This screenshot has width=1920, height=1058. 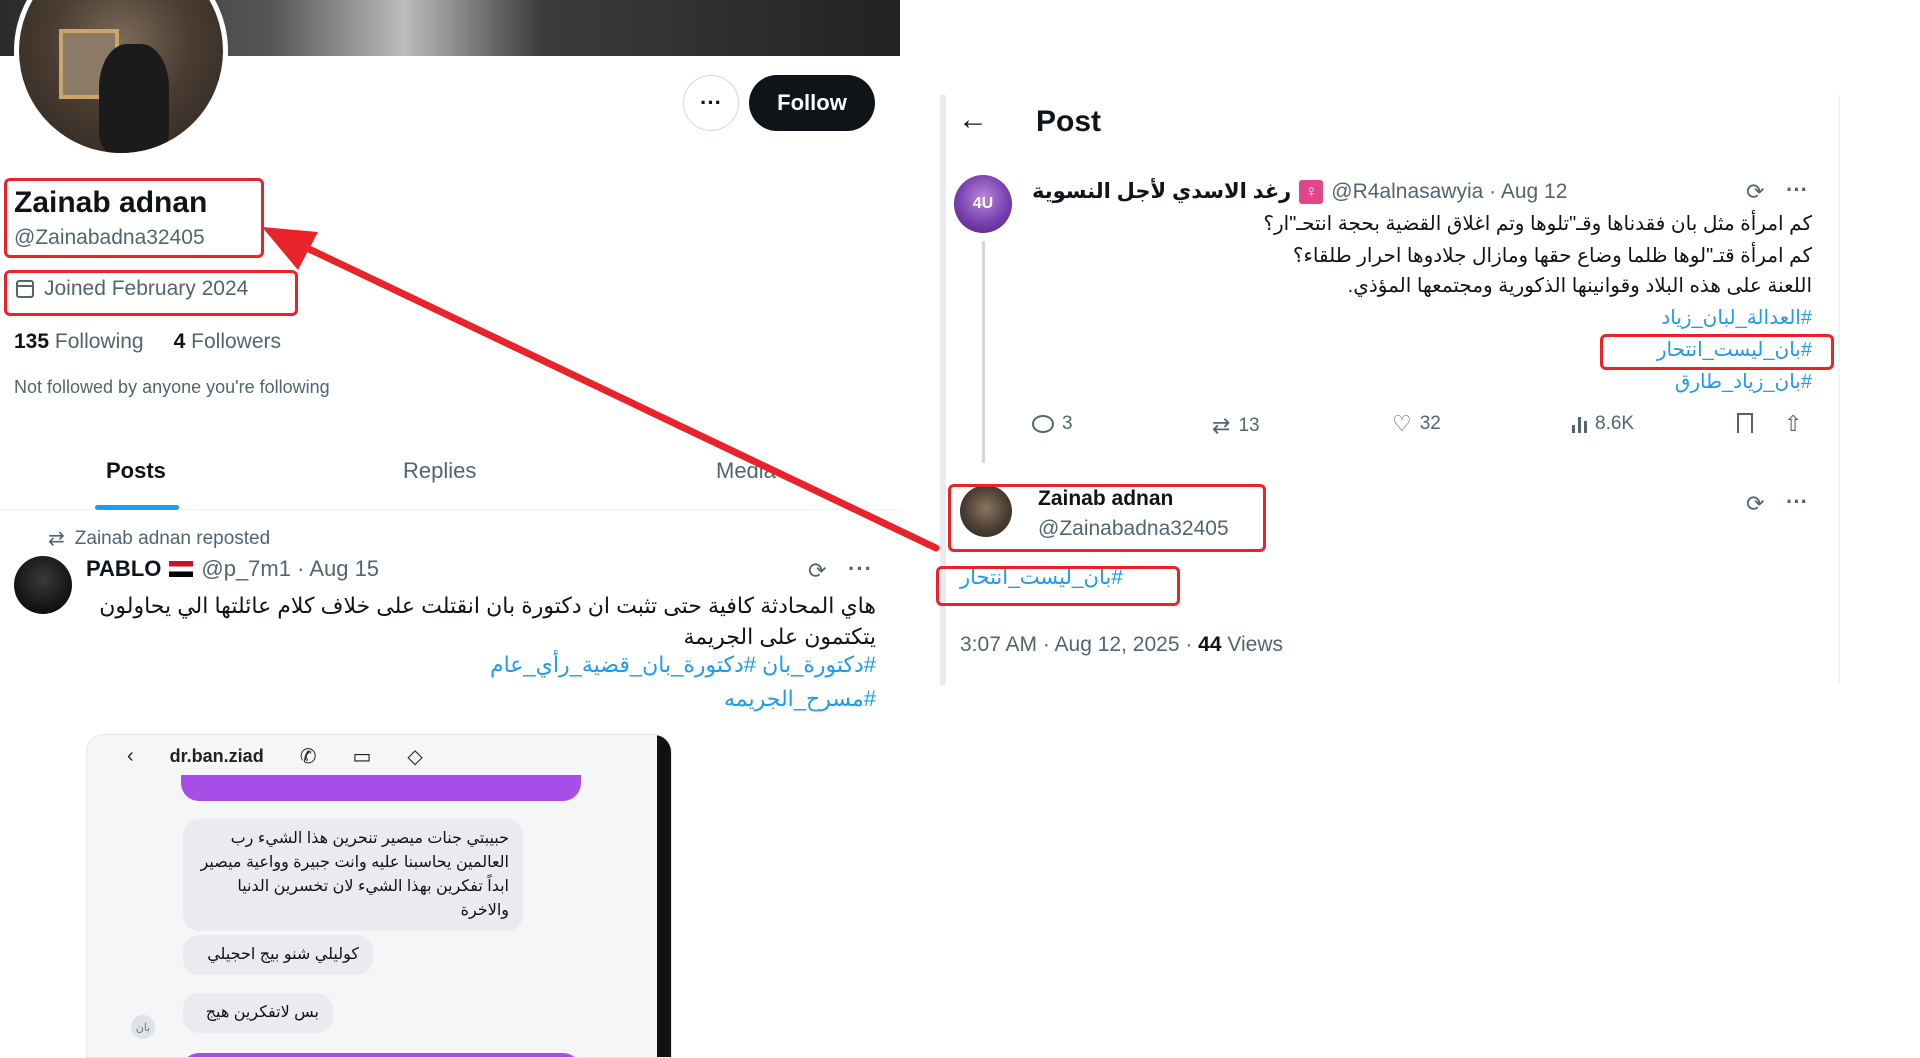 I want to click on reply-count: 3, so click(x=1067, y=423).